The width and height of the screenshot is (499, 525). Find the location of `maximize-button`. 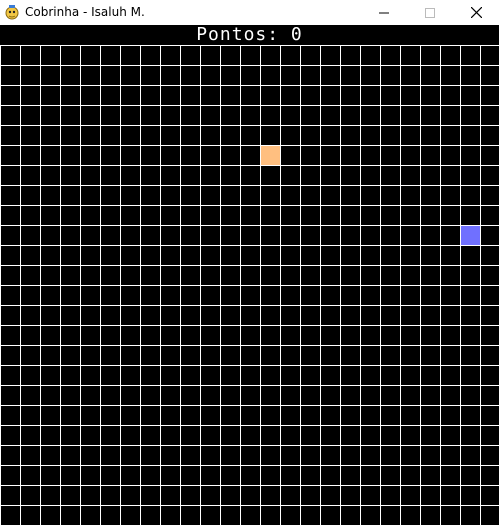

maximize-button is located at coordinates (430, 12).